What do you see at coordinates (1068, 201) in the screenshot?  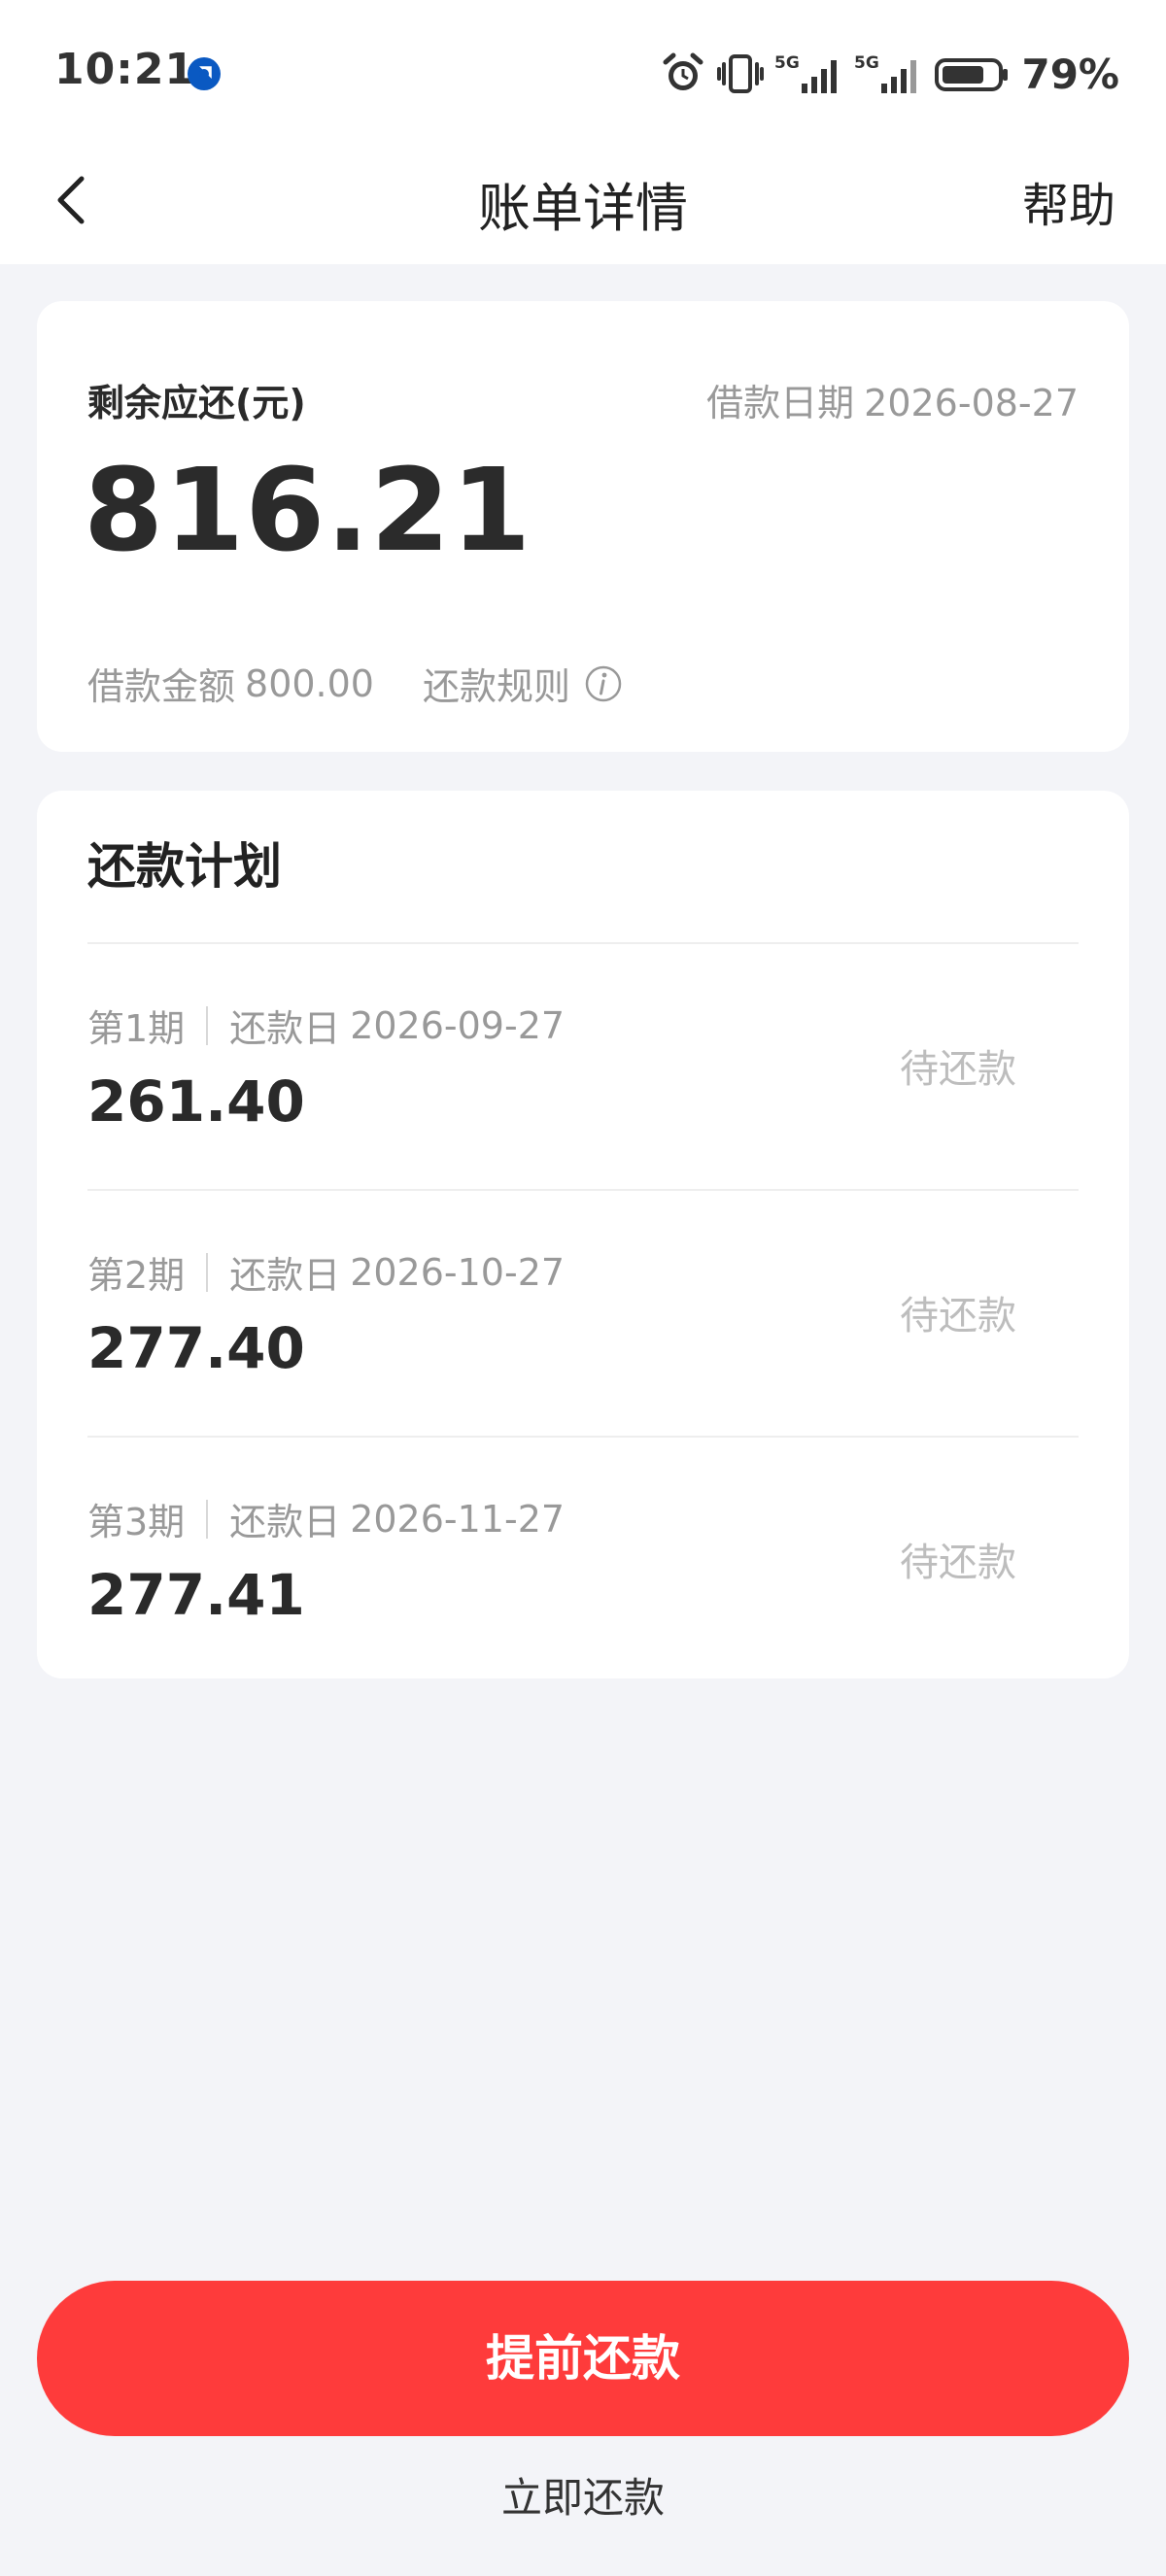 I see `help-button: 帮助` at bounding box center [1068, 201].